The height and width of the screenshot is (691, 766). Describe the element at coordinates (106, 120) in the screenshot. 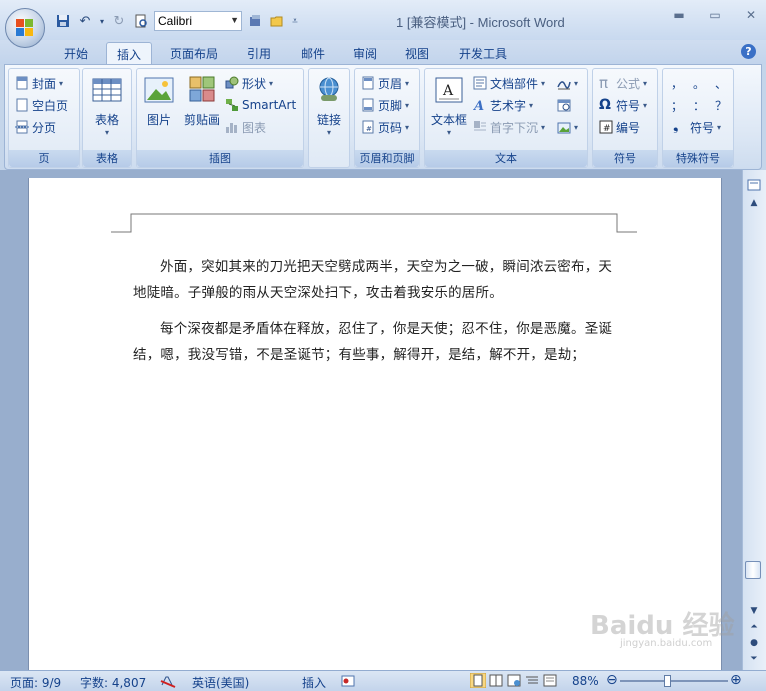

I see `table-button-label: 表格` at that location.